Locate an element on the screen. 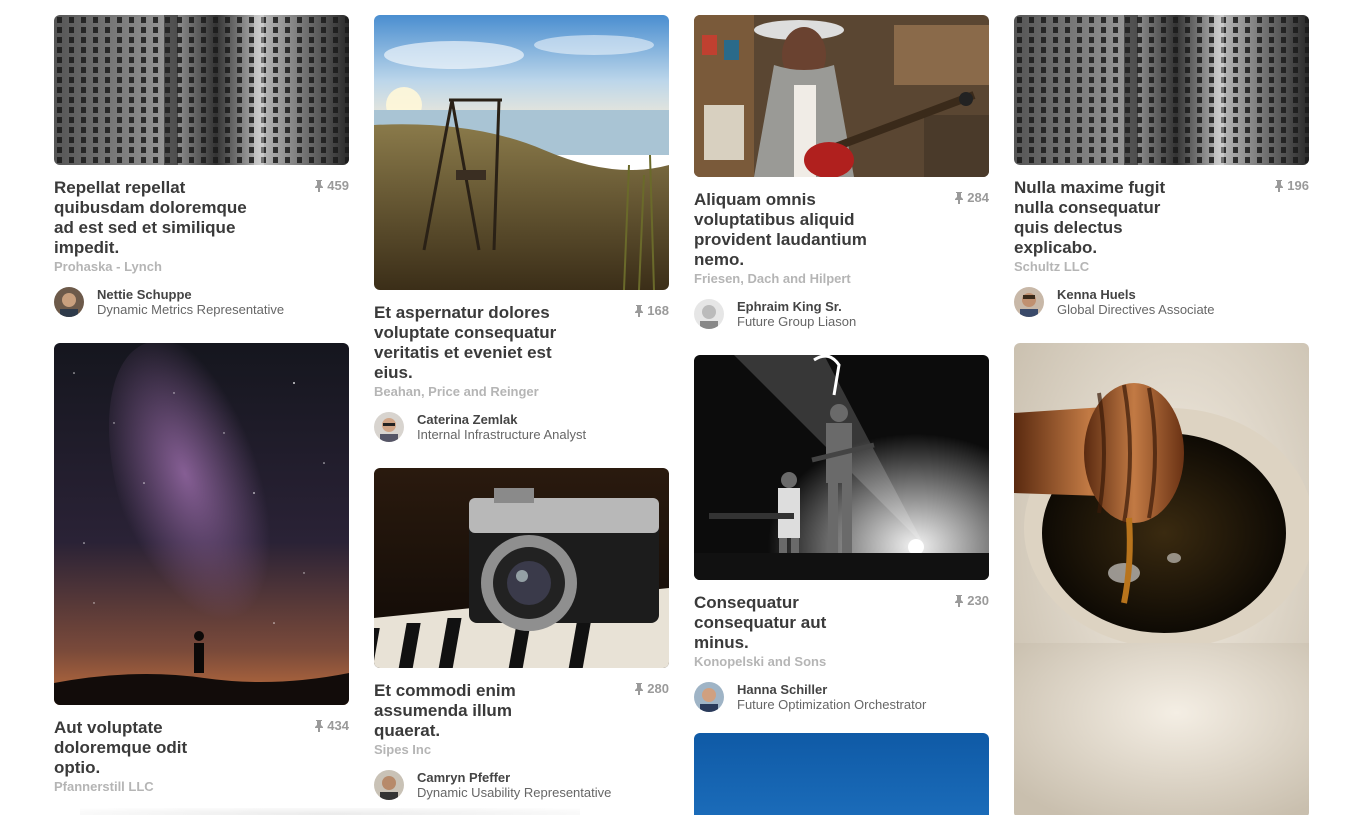 This screenshot has height=815, width=1364. pin-count-value: 168 is located at coordinates (658, 310).